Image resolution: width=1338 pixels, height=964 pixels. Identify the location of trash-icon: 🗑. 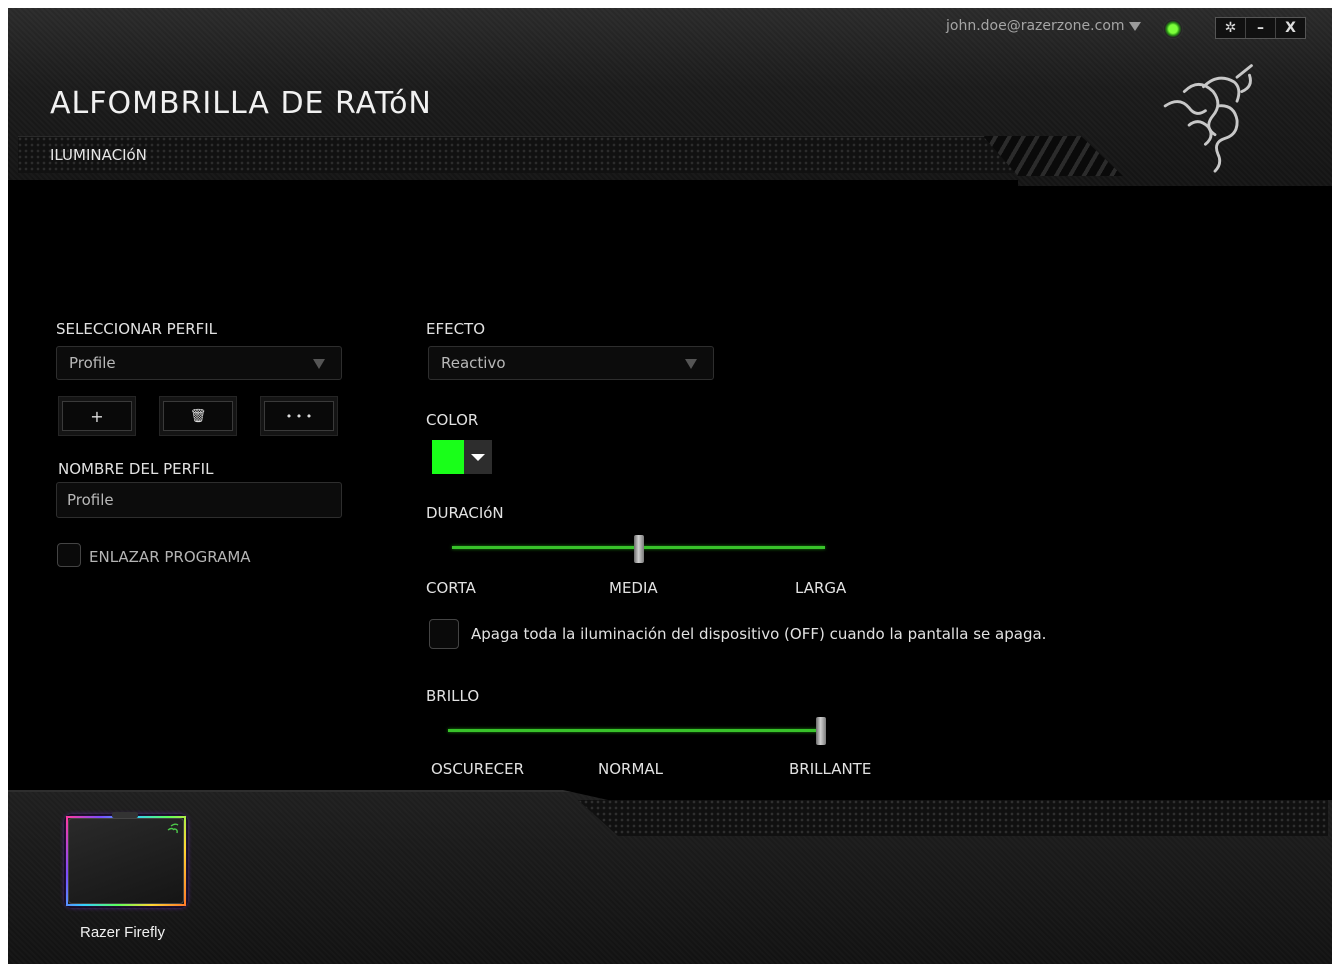
(198, 416).